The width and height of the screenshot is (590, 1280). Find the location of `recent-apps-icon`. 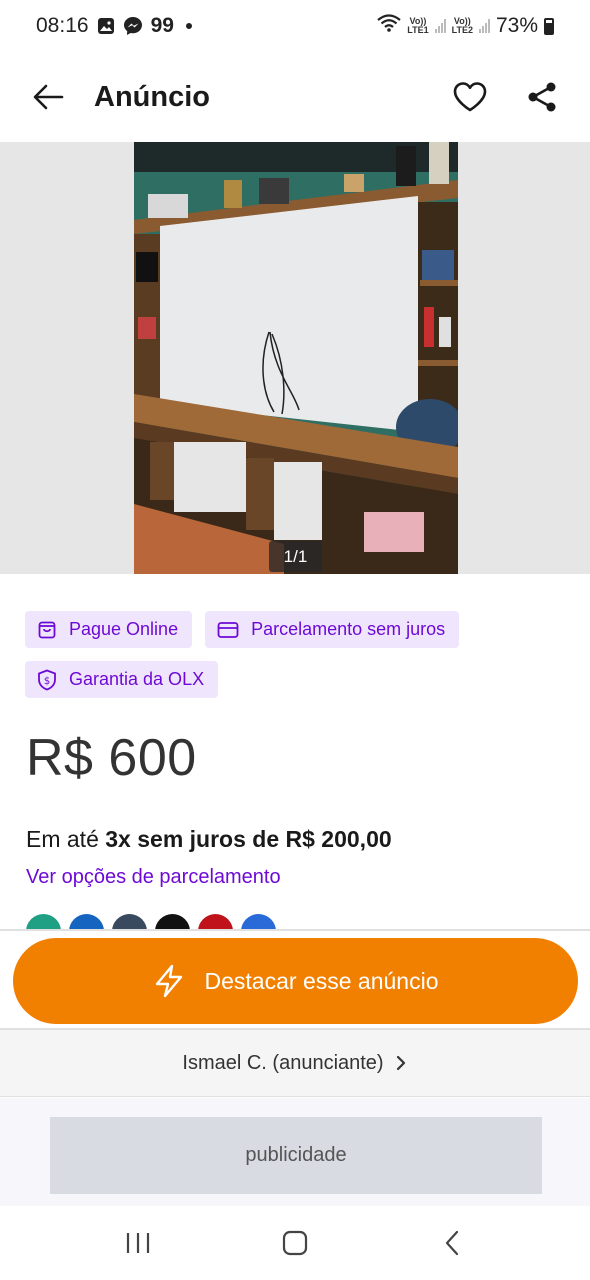

recent-apps-icon is located at coordinates (138, 1243).